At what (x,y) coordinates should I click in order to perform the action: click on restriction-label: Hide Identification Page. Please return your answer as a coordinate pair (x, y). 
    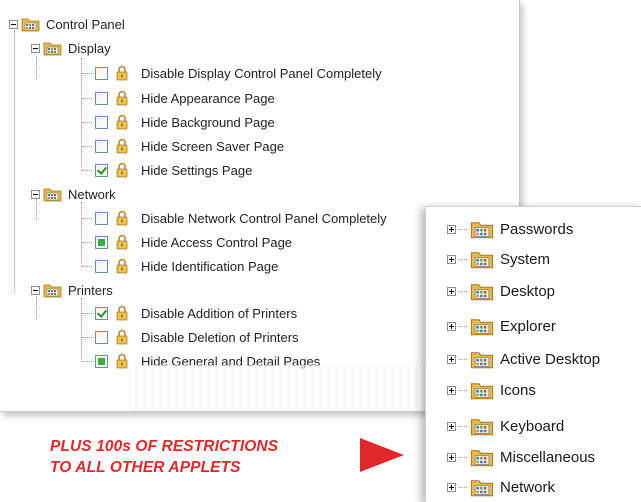
    Looking at the image, I should click on (210, 266).